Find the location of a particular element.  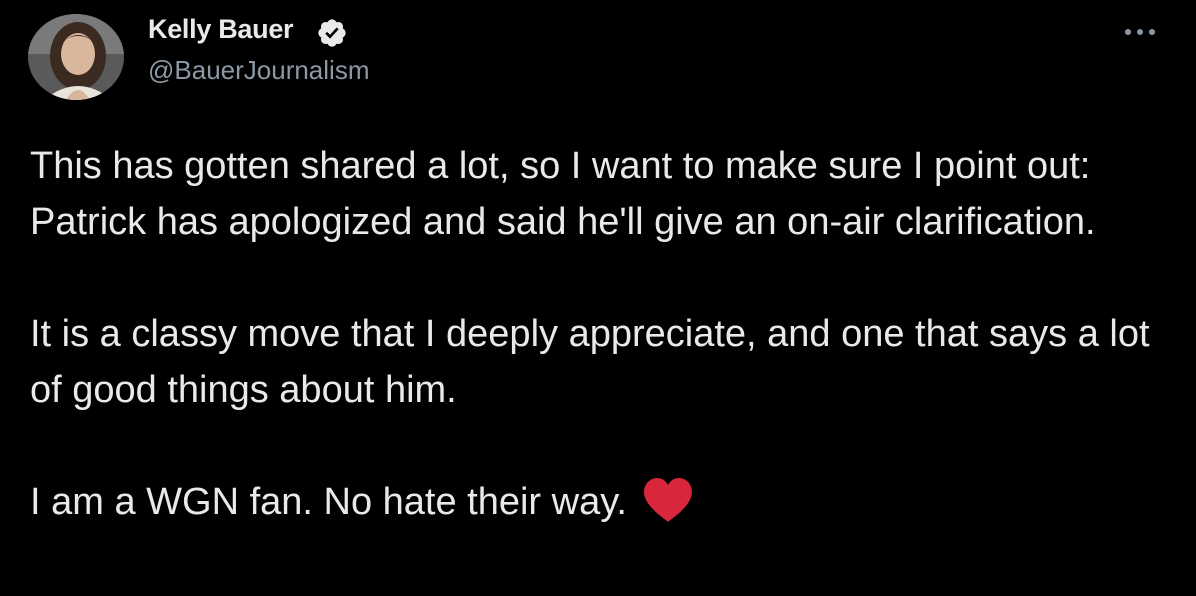

author-name: Kelly Bauer is located at coordinates (221, 29).